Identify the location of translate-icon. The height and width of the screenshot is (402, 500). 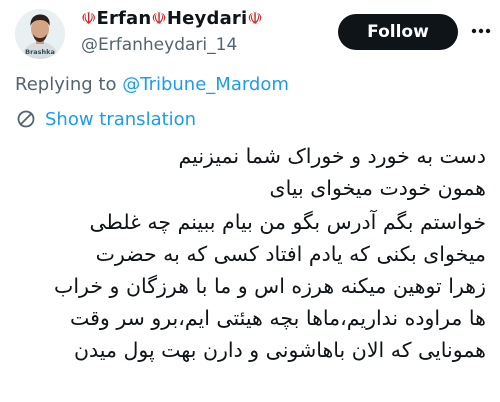
(26, 119).